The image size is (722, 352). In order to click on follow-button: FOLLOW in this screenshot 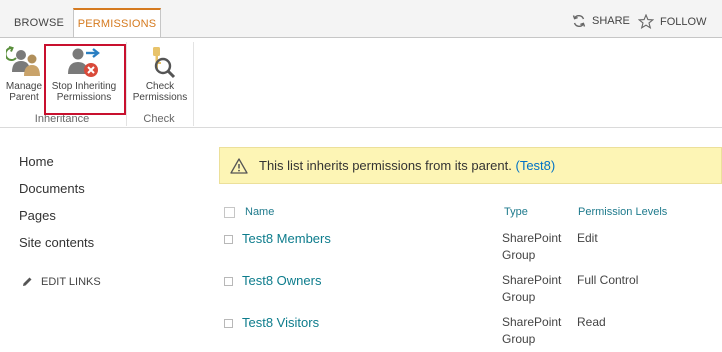, I will do `click(672, 21)`.